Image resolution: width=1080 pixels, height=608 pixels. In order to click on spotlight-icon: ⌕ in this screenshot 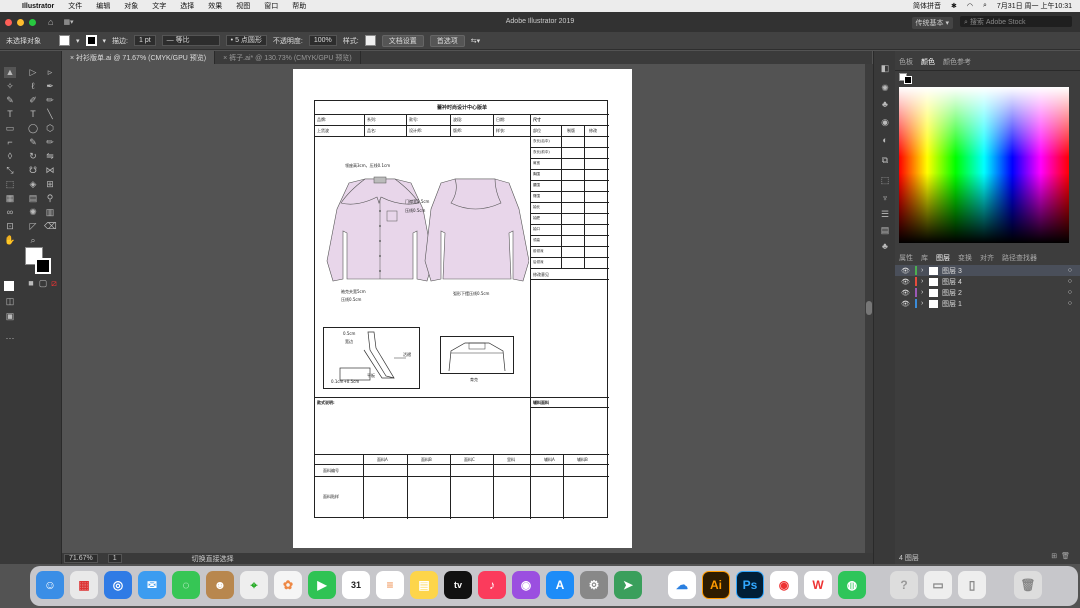, I will do `click(985, 6)`.